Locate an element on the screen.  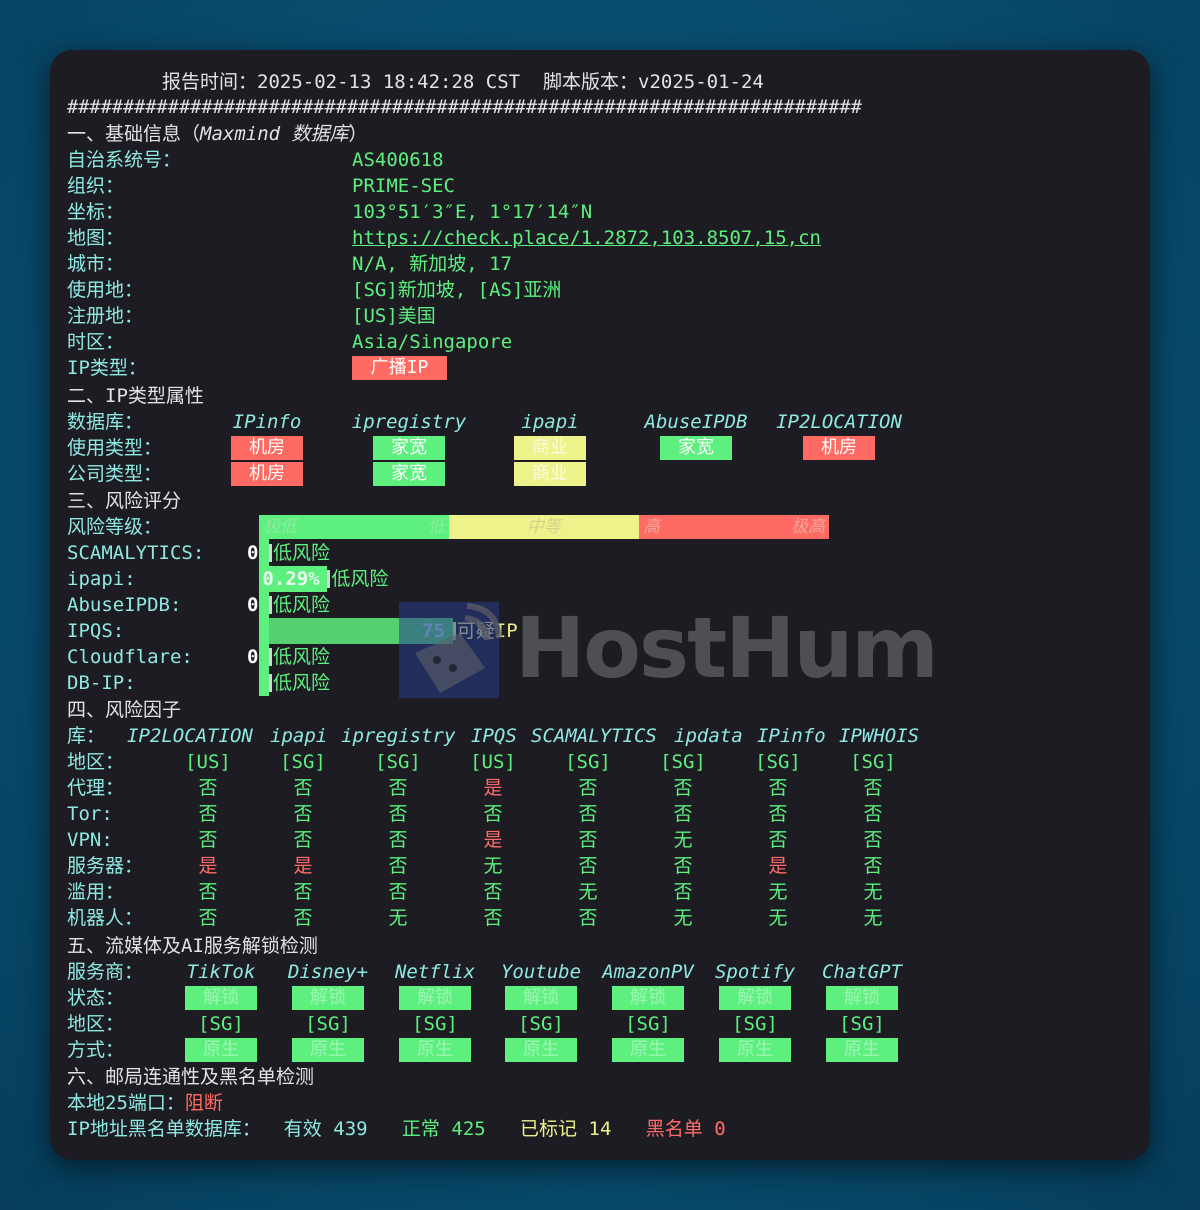
basic-row-value: N/A, 新加坡, 17 is located at coordinates (432, 264).